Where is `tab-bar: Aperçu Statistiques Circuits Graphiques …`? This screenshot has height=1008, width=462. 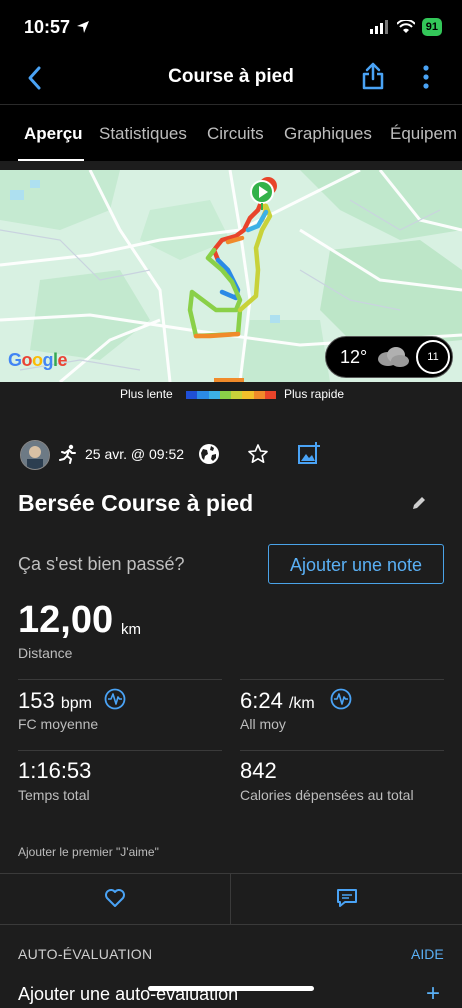
tab-bar: Aperçu Statistiques Circuits Graphiques … is located at coordinates (231, 132).